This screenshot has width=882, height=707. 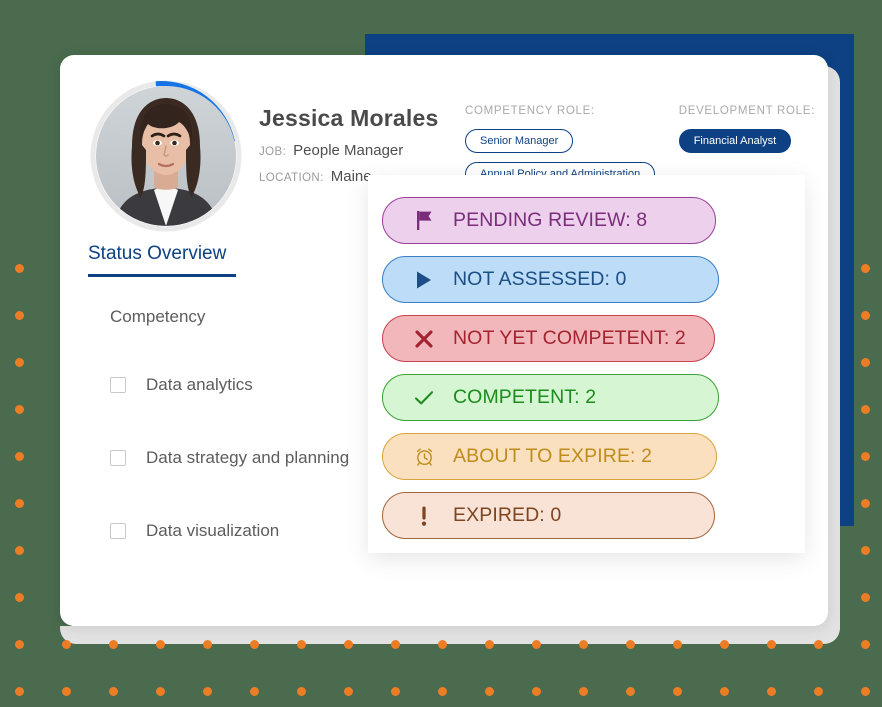 I want to click on job-value: People Manager, so click(x=348, y=150).